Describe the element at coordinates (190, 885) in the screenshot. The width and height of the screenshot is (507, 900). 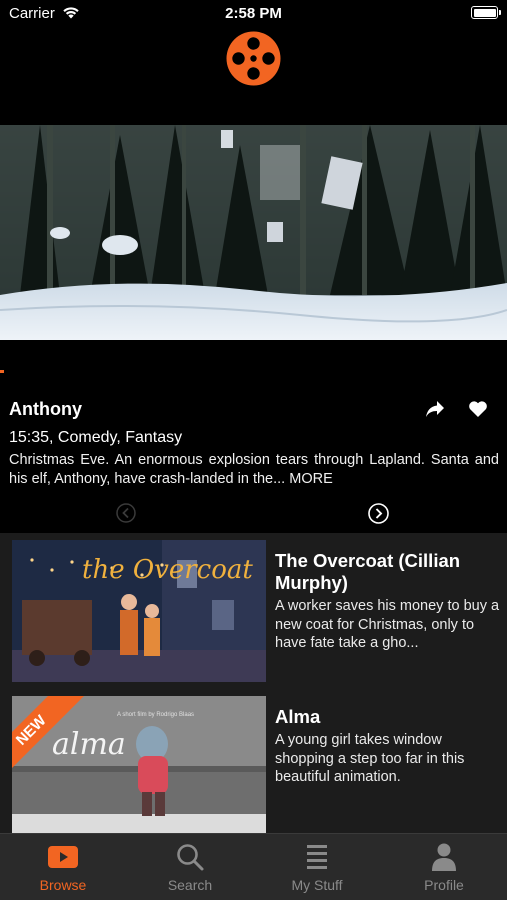
I see `tab-label: Search` at that location.